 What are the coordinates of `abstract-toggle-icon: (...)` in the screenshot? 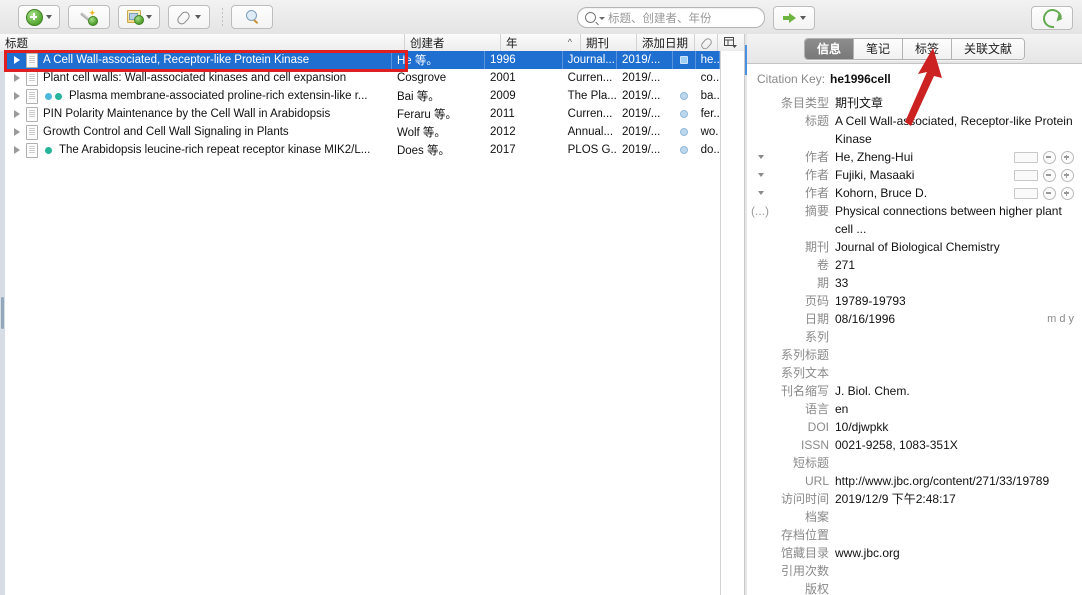 It's located at (760, 211).